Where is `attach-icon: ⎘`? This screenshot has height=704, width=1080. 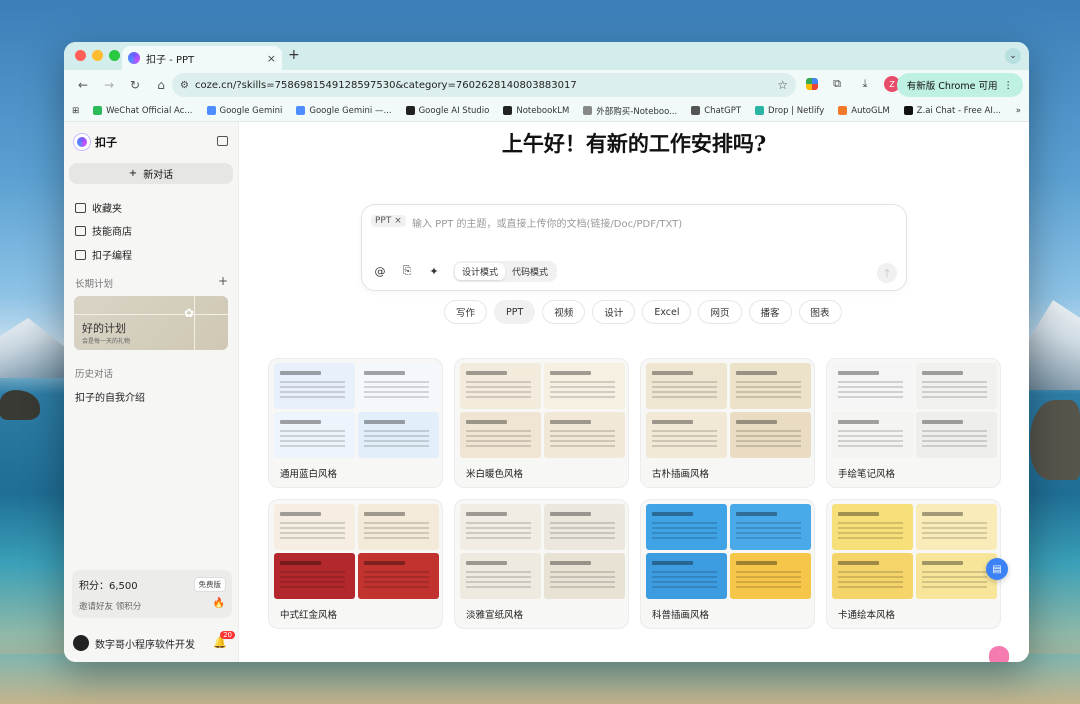
attach-icon: ⎘ is located at coordinates (407, 271).